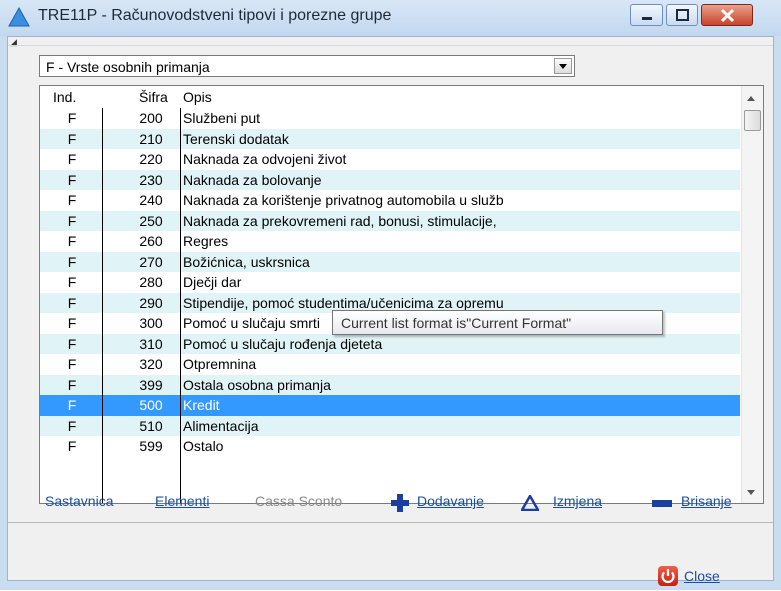 The image size is (781, 591). Describe the element at coordinates (222, 118) in the screenshot. I see `cell-opis: Službeni put` at that location.